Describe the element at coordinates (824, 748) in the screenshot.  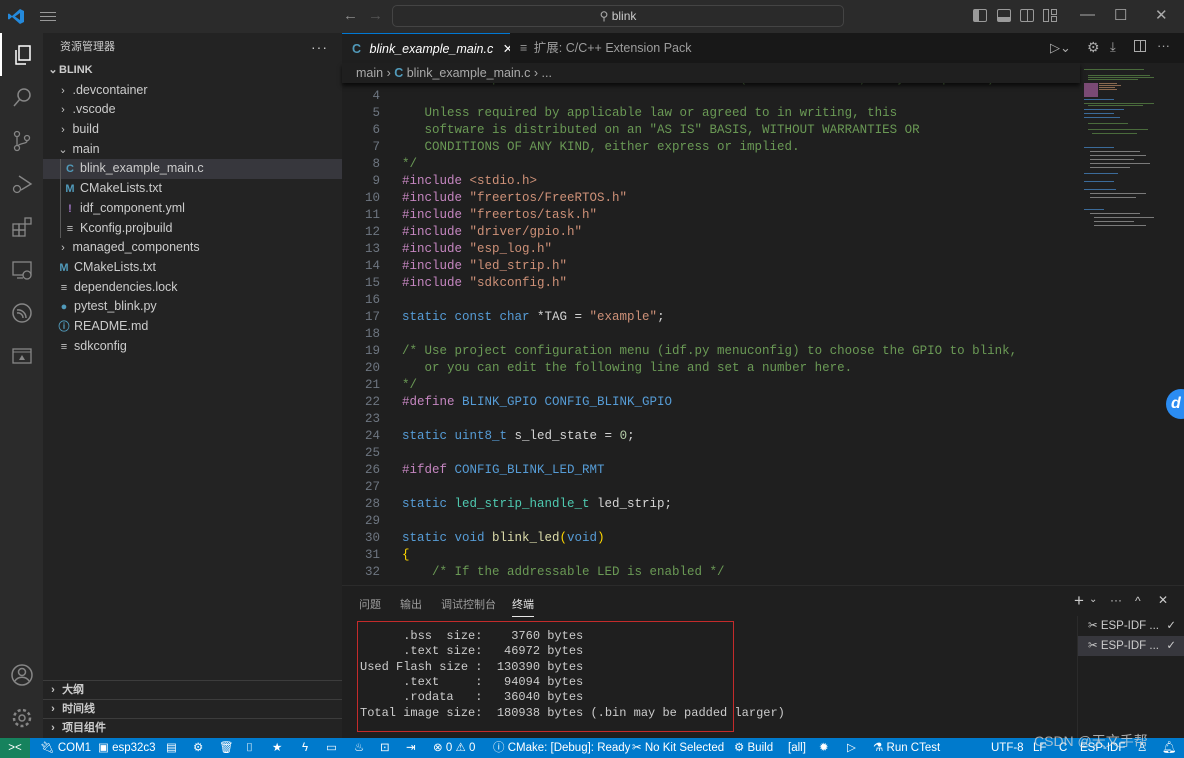
I see `debug-bug-icon: ✹` at that location.